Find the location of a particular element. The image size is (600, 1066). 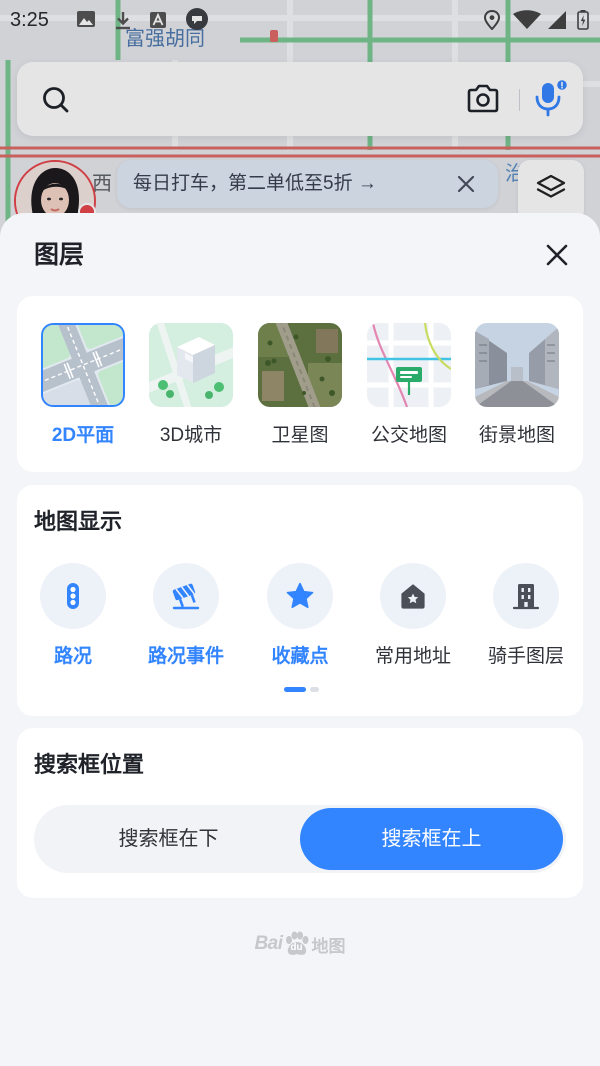

signal-icon is located at coordinates (556, 20).